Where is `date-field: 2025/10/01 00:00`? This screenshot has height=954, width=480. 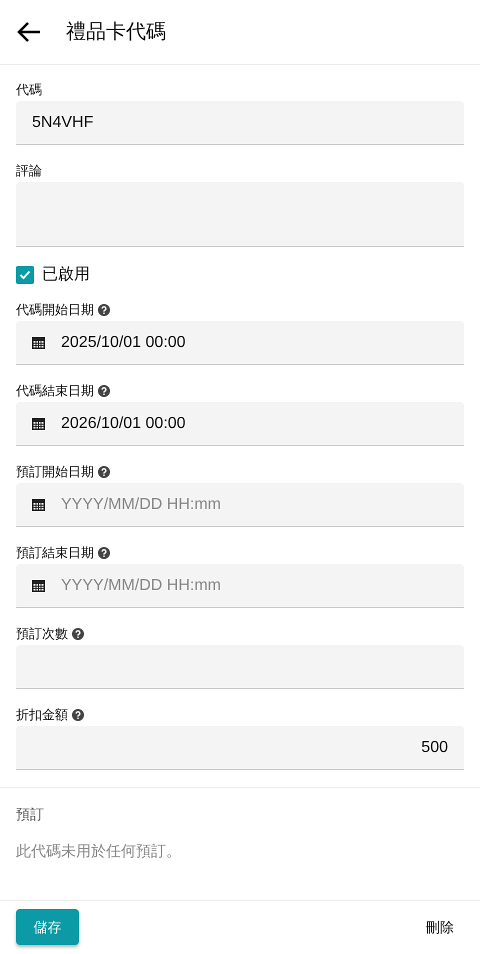
date-field: 2025/10/01 00:00 is located at coordinates (240, 343).